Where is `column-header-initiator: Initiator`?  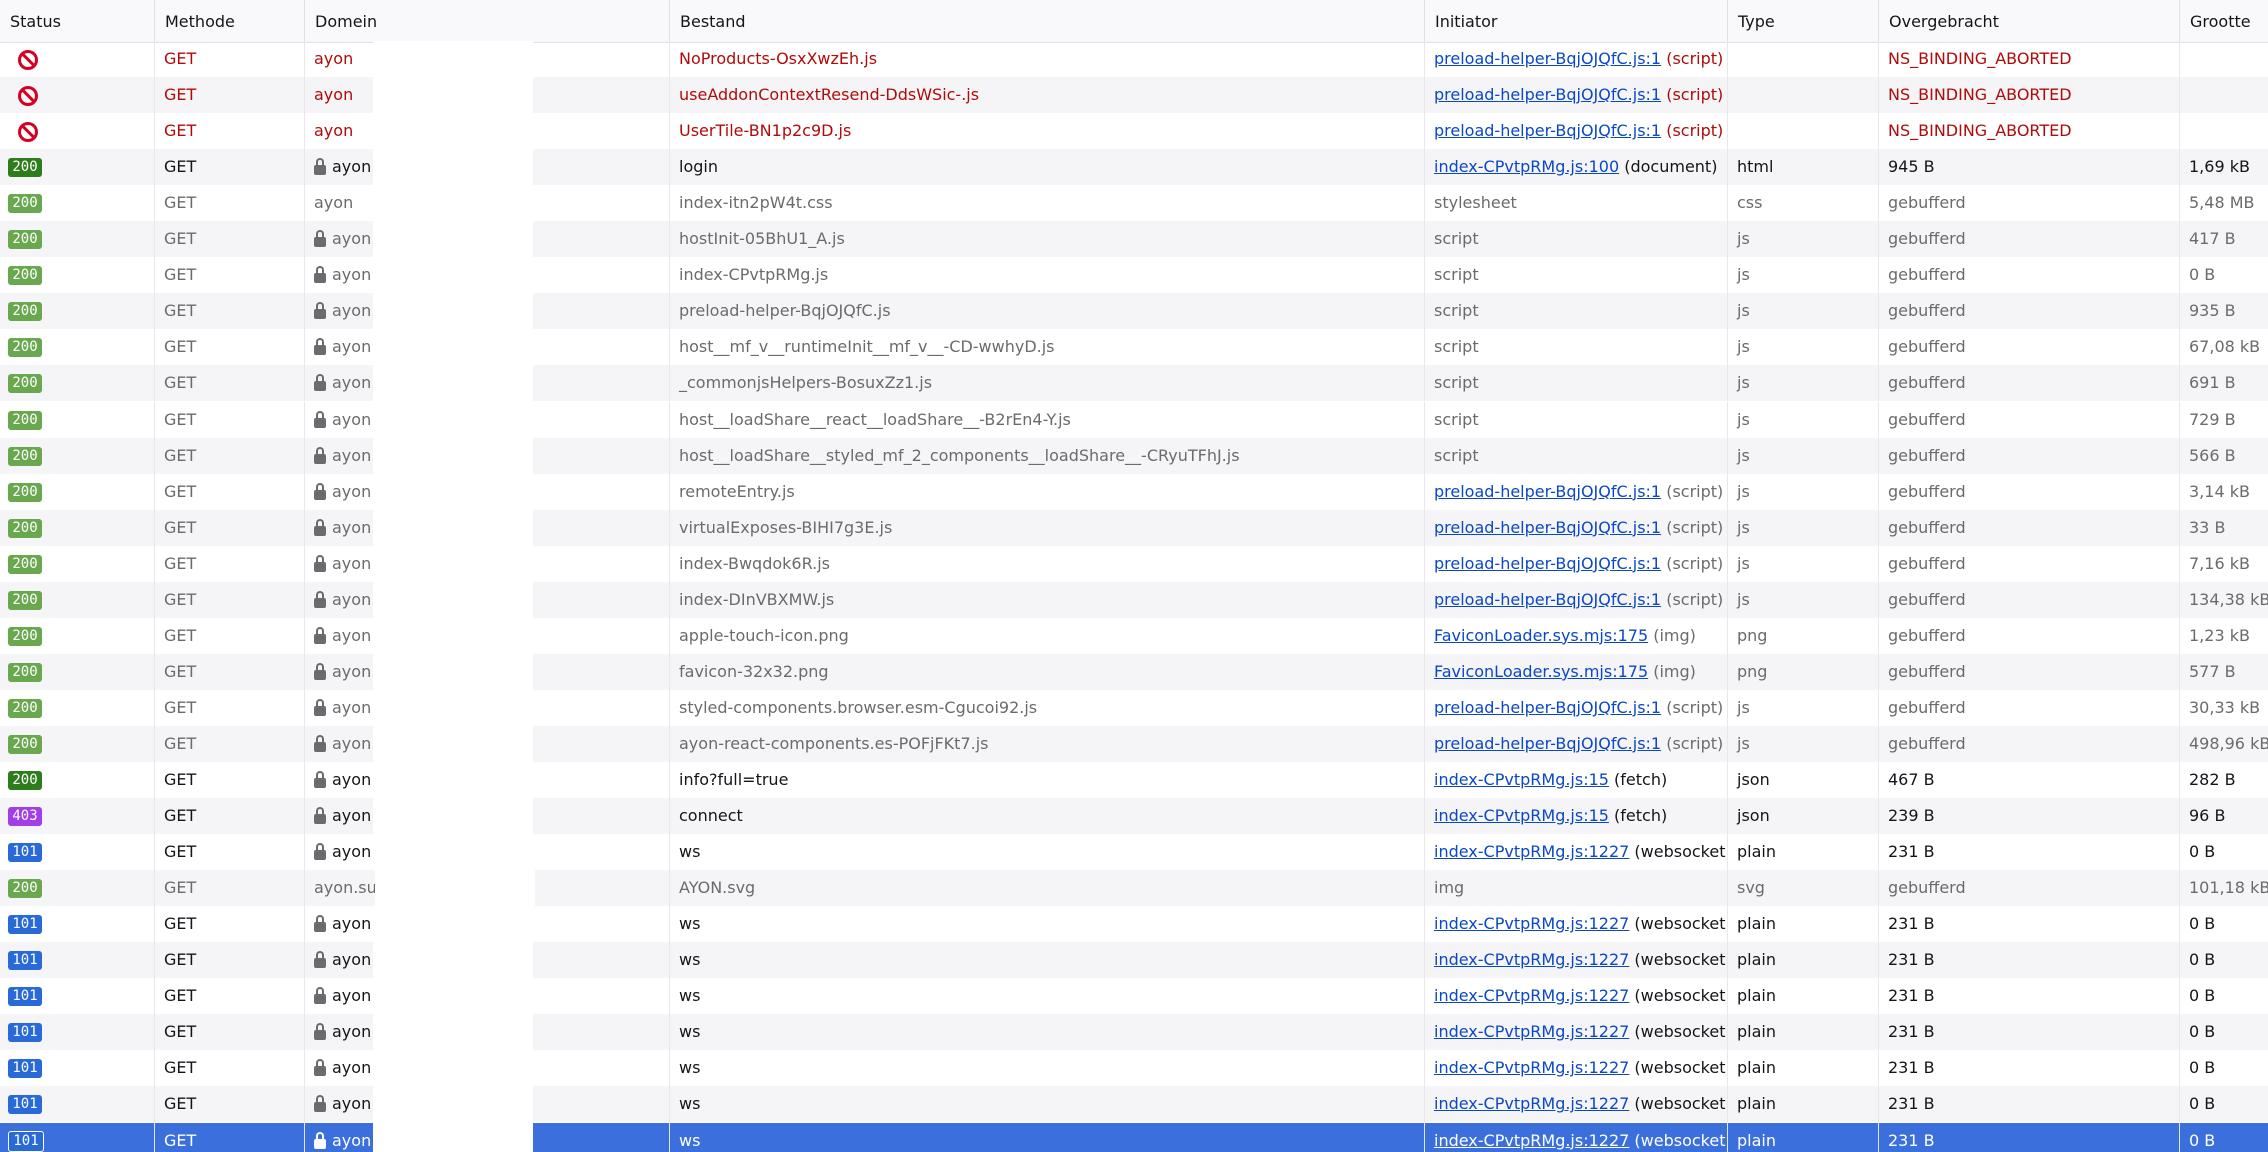
column-header-initiator: Initiator is located at coordinates (1576, 21).